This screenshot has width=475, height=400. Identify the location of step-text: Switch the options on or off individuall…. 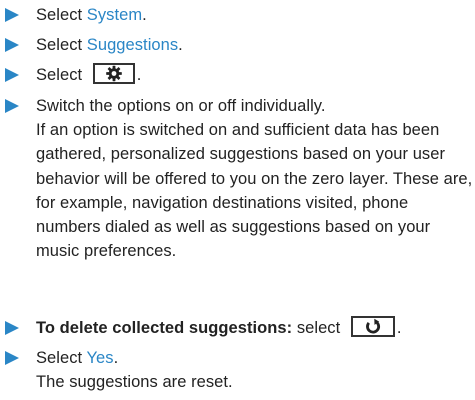
(181, 106).